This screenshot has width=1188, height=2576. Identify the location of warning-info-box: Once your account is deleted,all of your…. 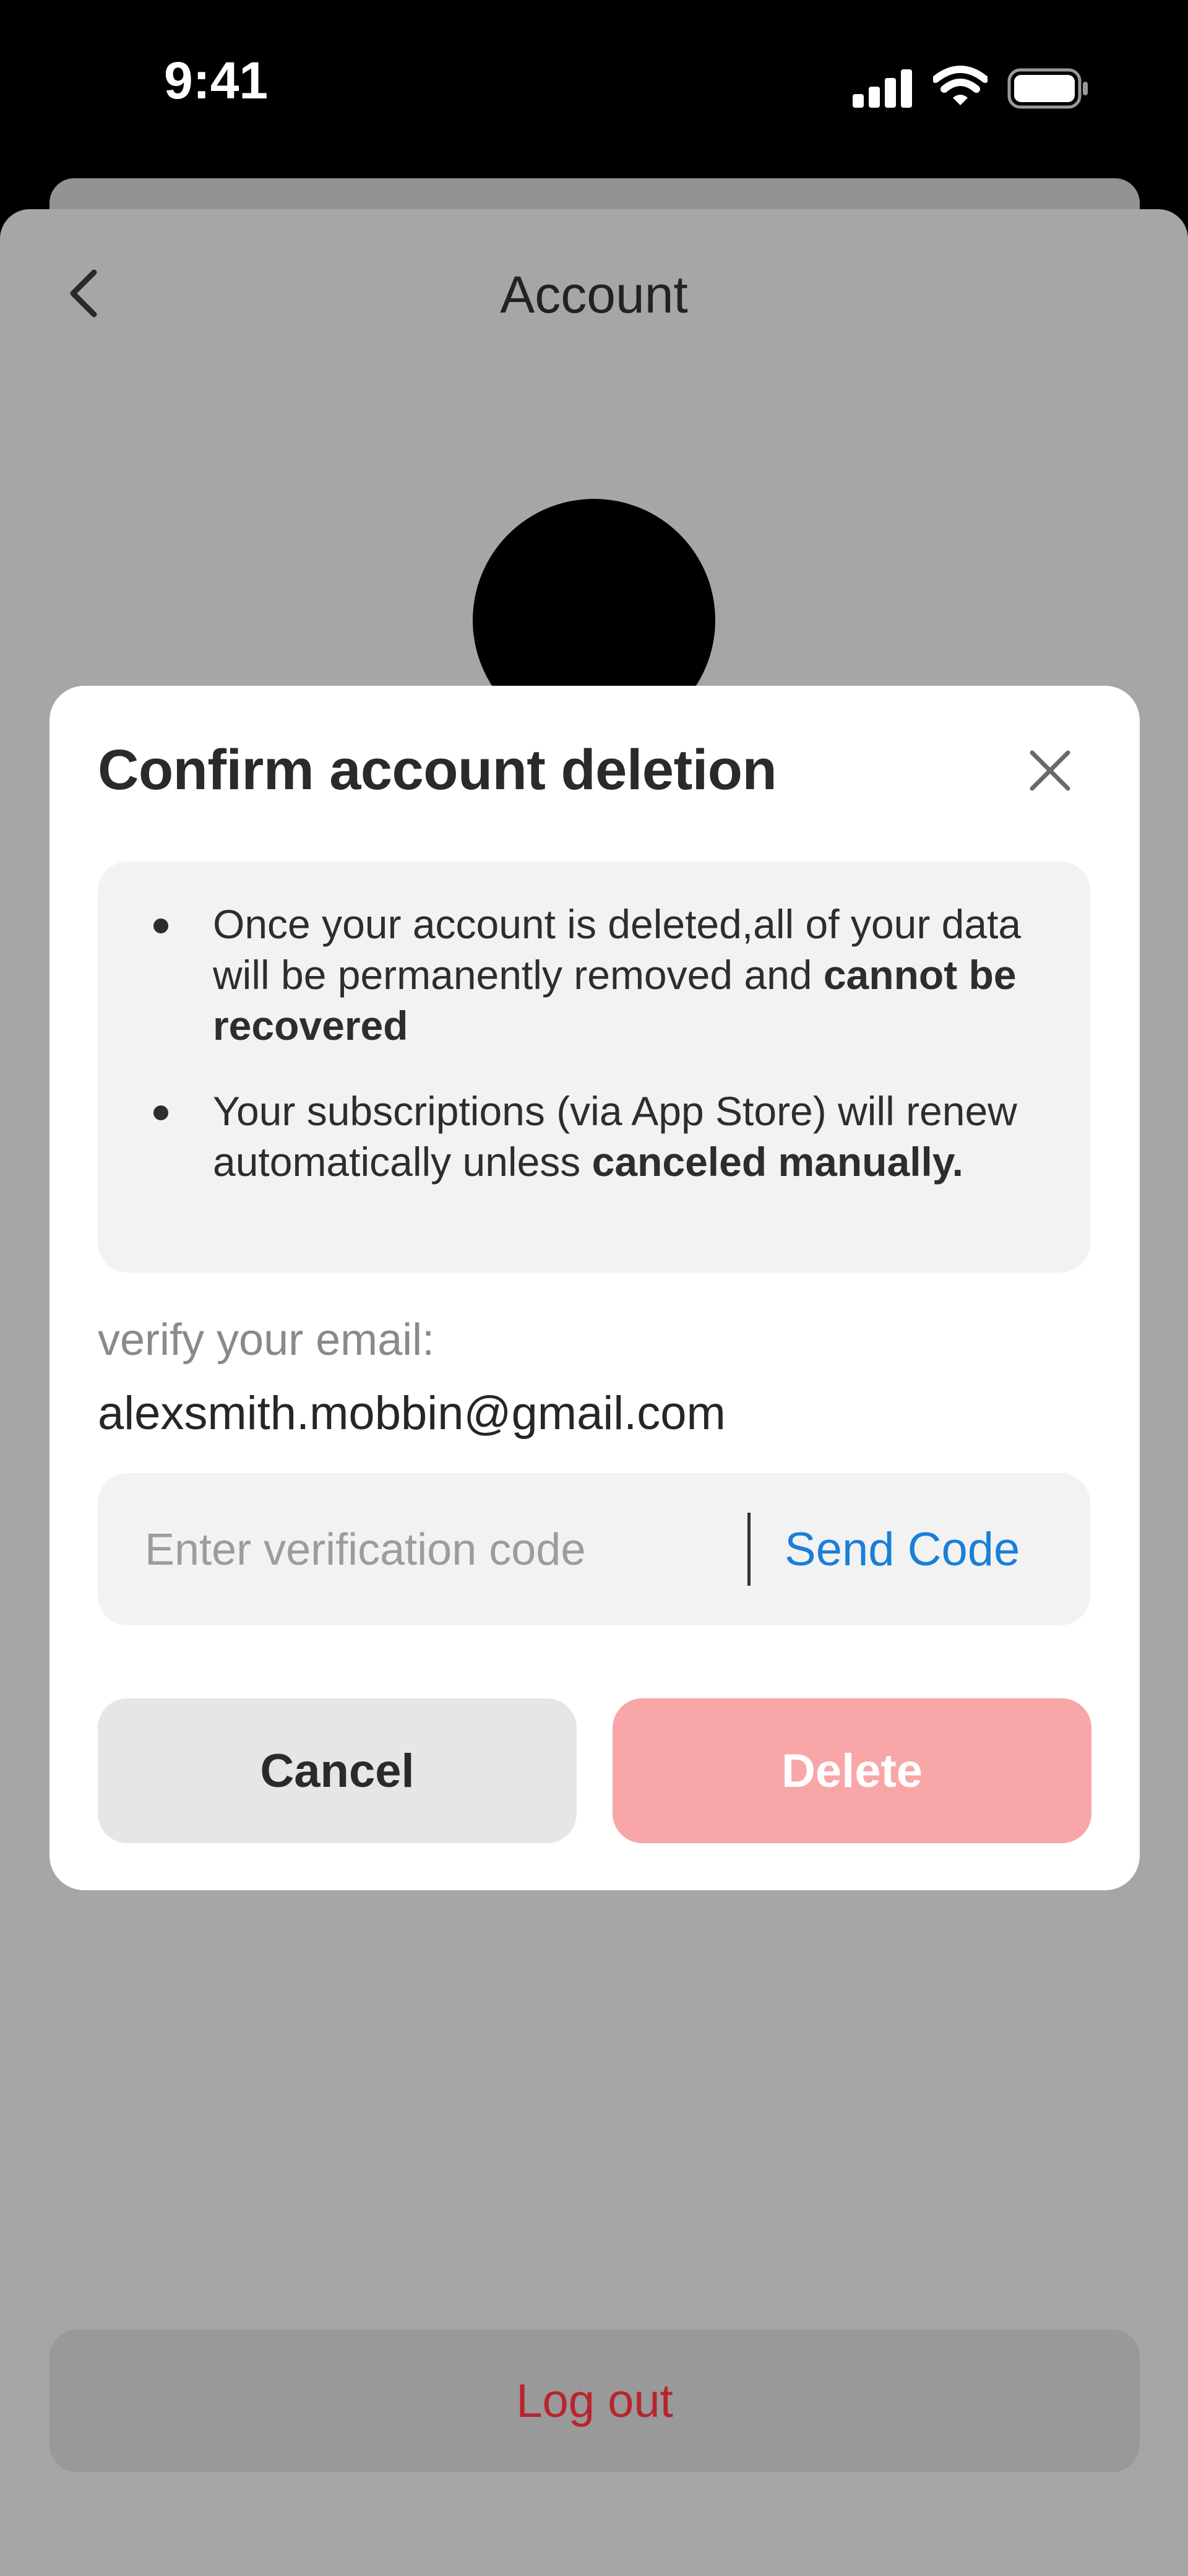
(594, 1067).